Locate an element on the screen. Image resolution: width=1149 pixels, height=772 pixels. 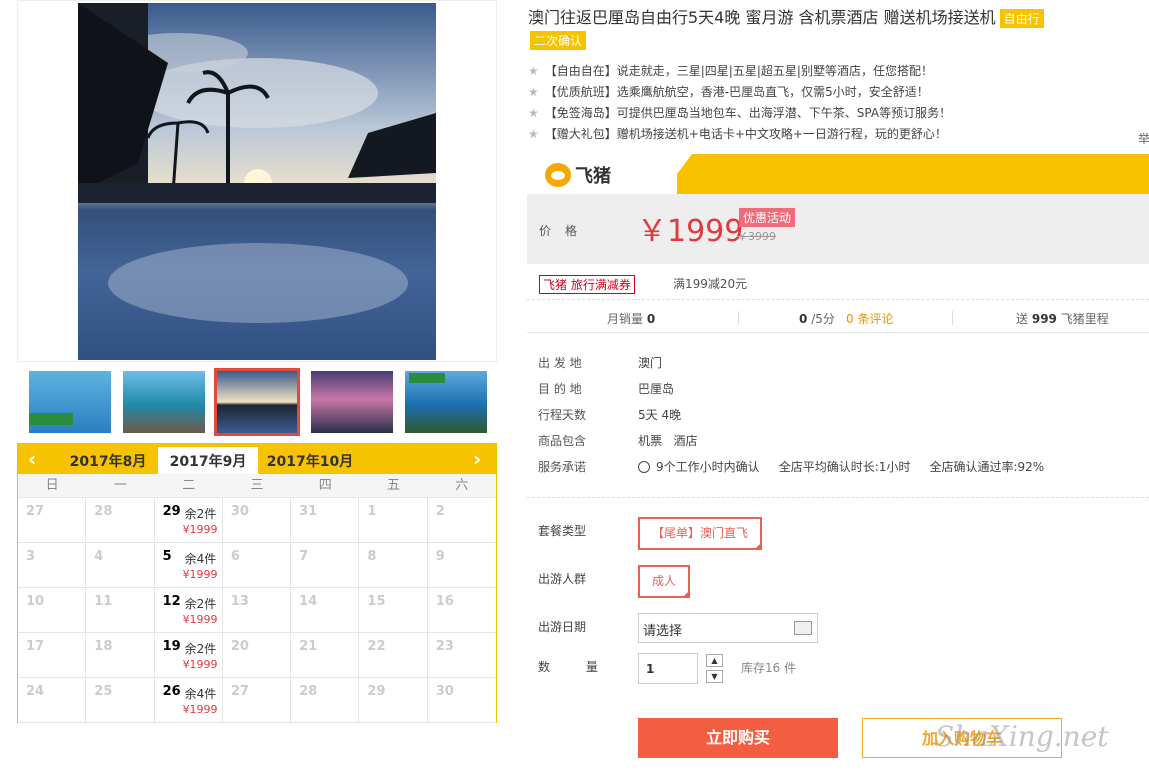
tab-month-aug: 2017年8月 is located at coordinates (108, 460).